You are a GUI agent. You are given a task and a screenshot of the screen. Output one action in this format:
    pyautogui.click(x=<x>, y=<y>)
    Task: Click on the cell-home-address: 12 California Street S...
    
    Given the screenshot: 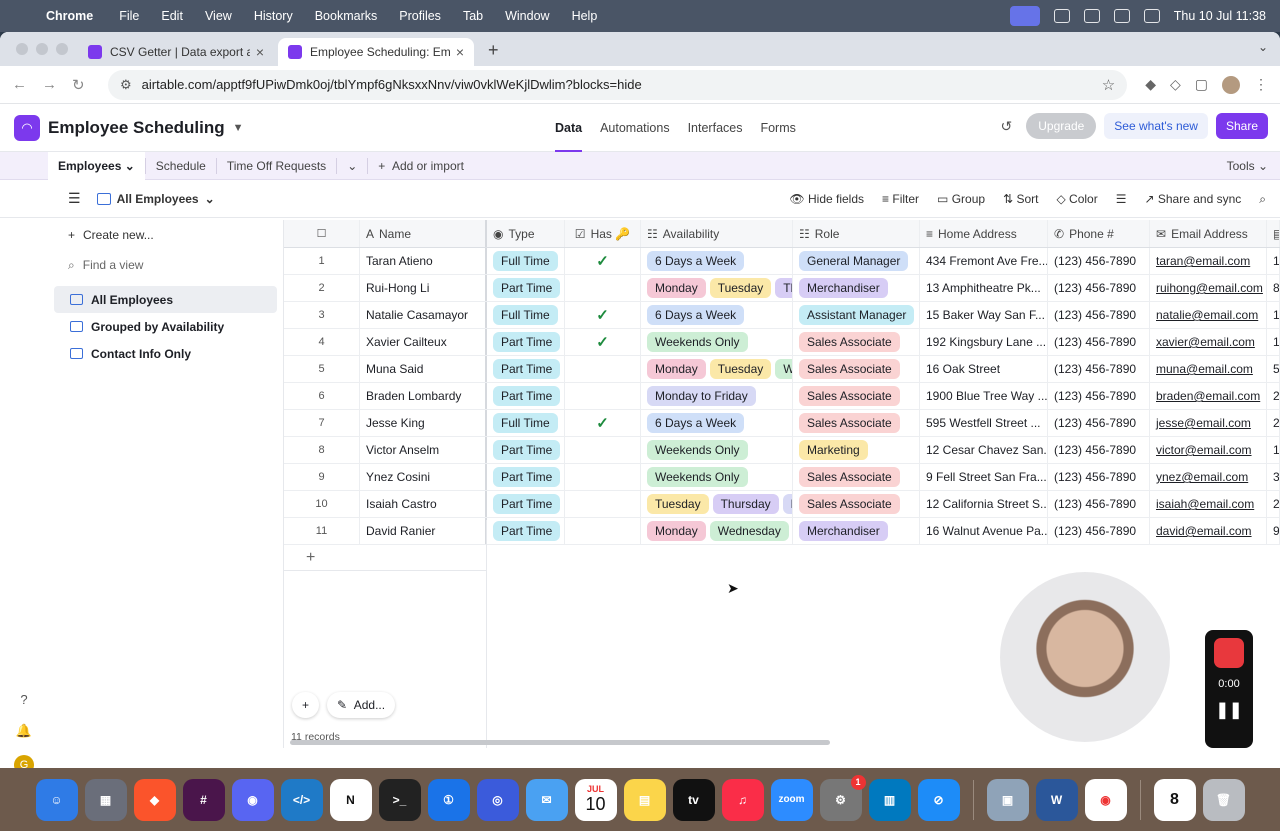 What is the action you would take?
    pyautogui.click(x=984, y=504)
    